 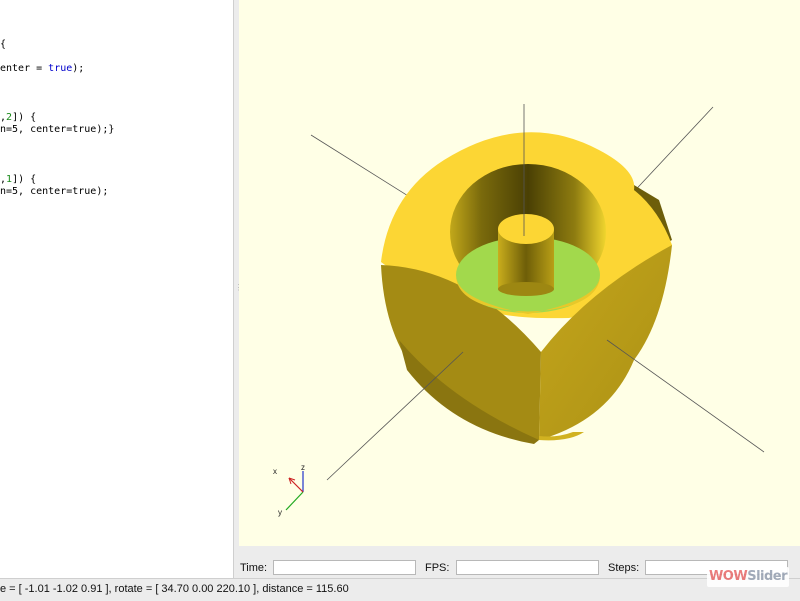 I want to click on center-pin-top, so click(x=526, y=229).